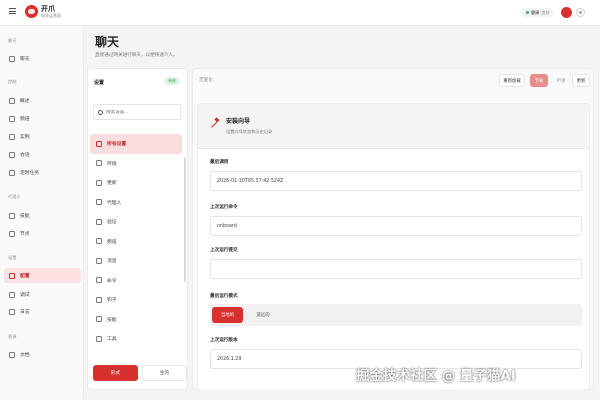 Image resolution: width=600 pixels, height=400 pixels. Describe the element at coordinates (300, 13) in the screenshot. I see `top-bar: 开爪 网关运营面 健康 良好` at that location.